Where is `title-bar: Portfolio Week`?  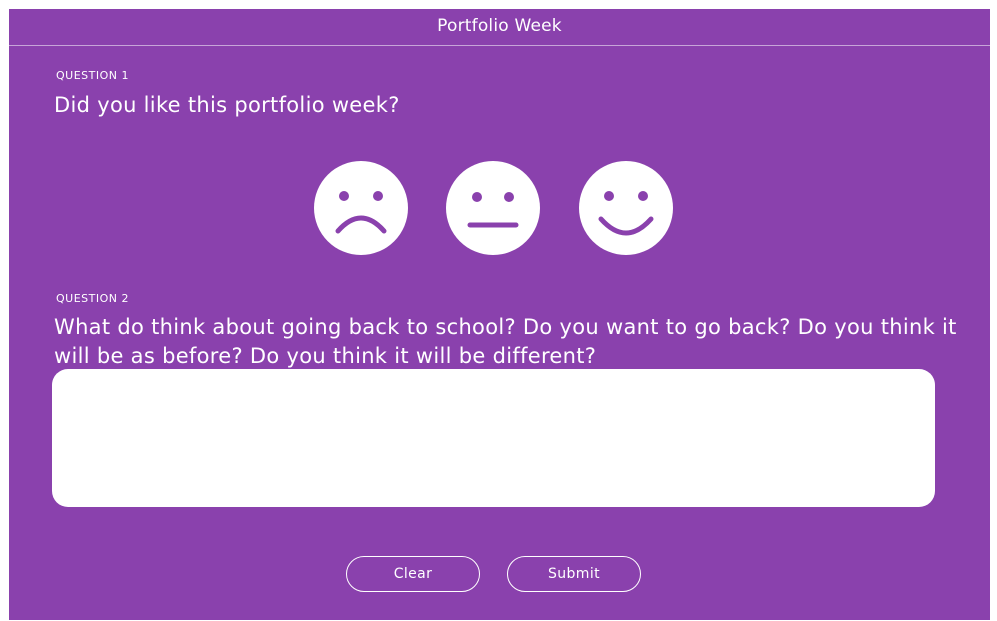
title-bar: Portfolio Week is located at coordinates (499, 27).